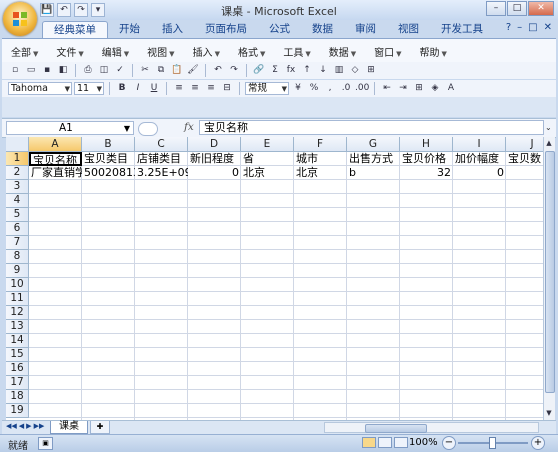 This screenshot has height=452, width=558. Describe the element at coordinates (519, 27) in the screenshot. I see `ribbon-minimize-icon: –` at that location.